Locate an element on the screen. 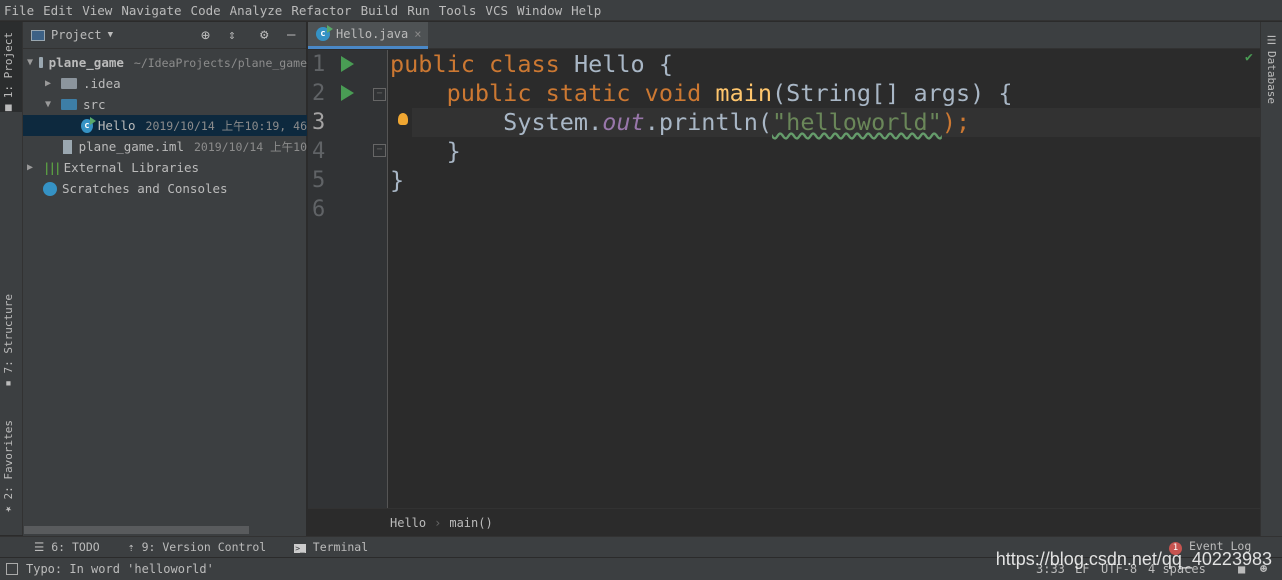  code-line-2: public static void main(String[] args) { is located at coordinates (701, 93).